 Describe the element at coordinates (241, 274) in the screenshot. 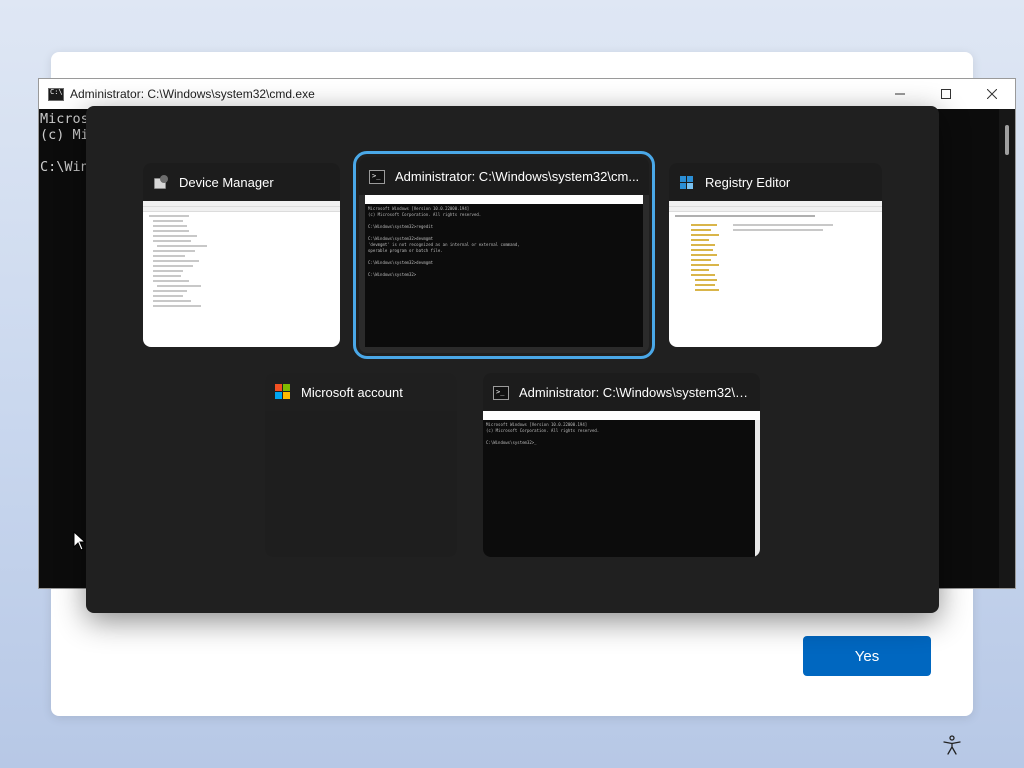

I see `device-manager-preview` at that location.